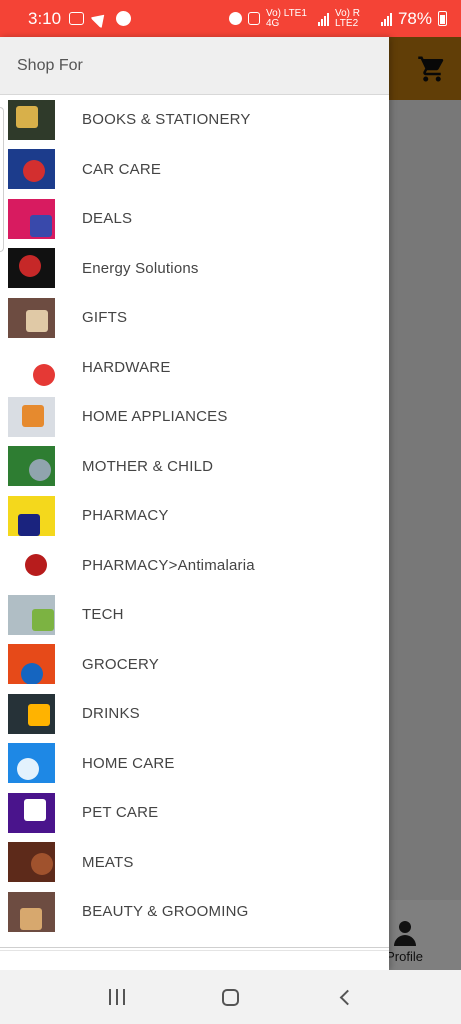 The image size is (461, 1024). I want to click on category-label: CAR CARE, so click(122, 169).